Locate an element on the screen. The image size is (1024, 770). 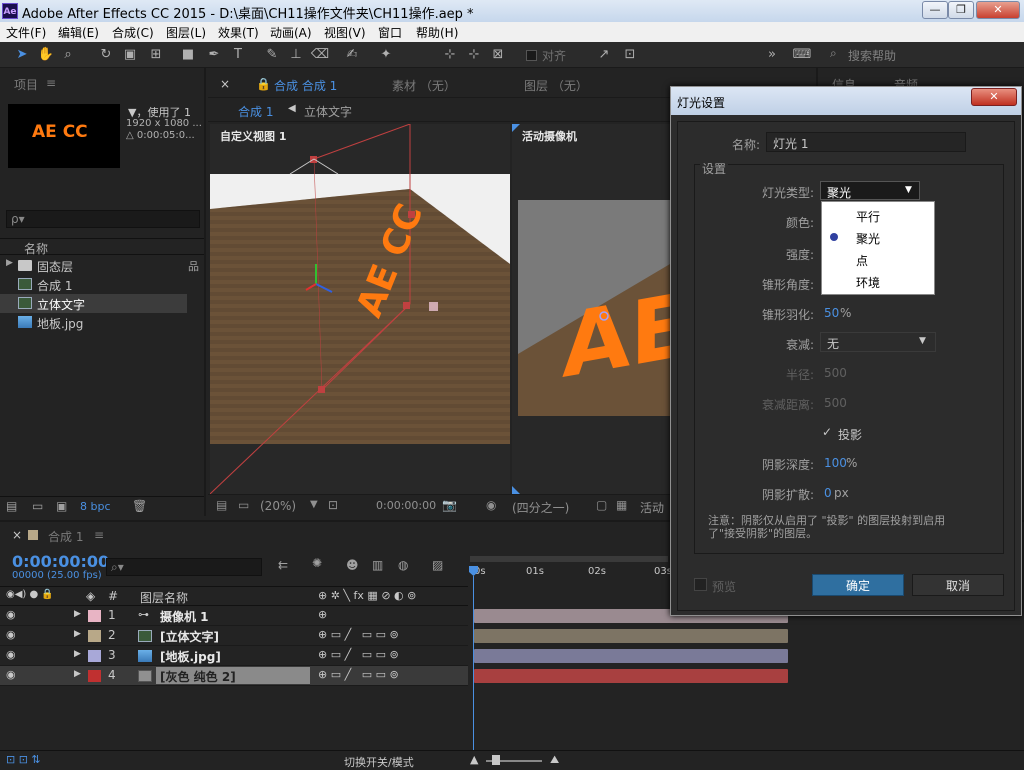
hand-tool-icon: ✋ is located at coordinates (46, 55).